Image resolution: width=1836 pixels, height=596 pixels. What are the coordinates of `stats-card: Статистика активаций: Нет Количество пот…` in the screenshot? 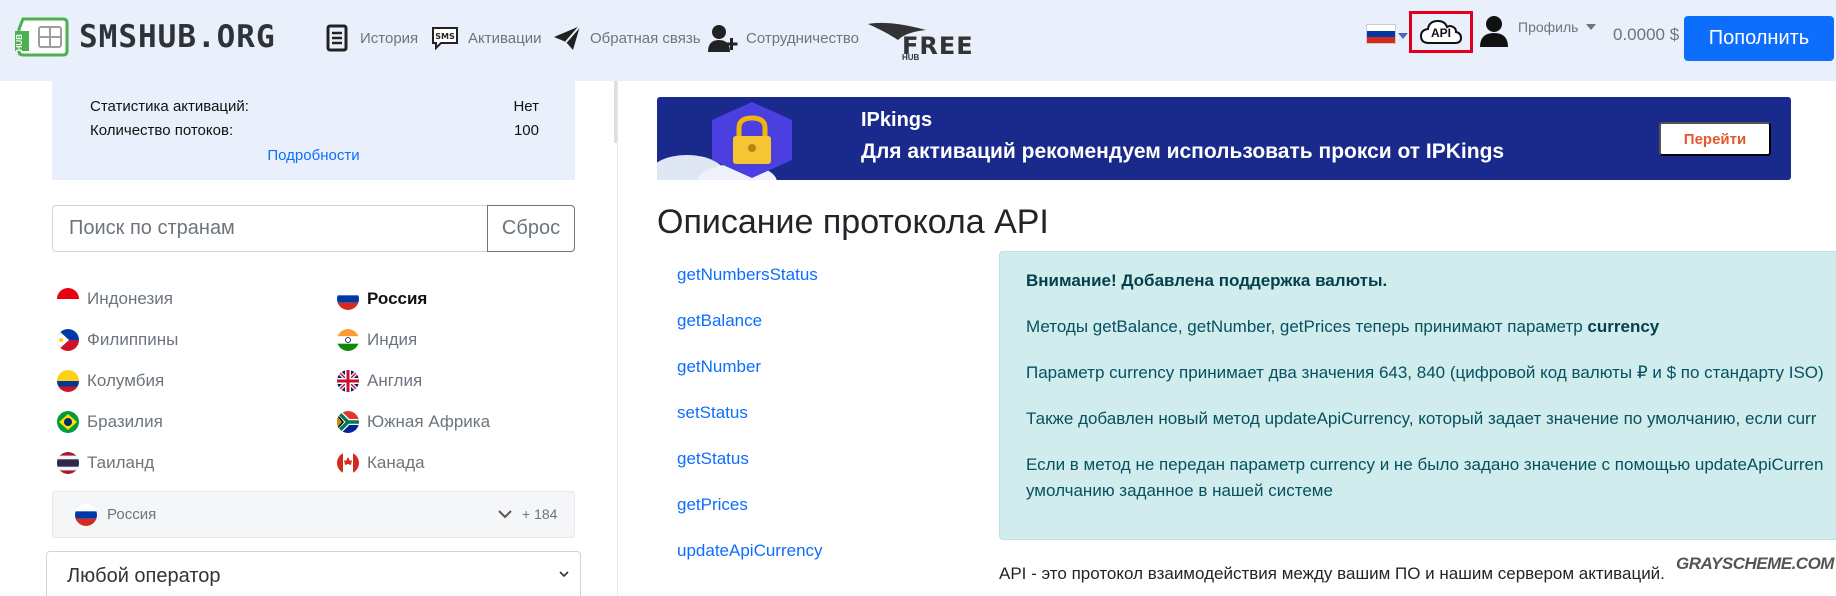 It's located at (313, 130).